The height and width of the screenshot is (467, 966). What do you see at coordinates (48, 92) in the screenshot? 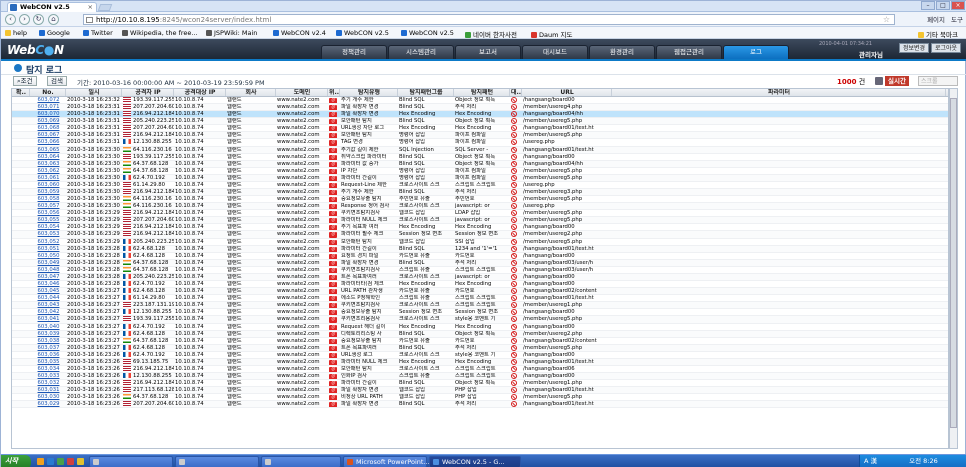
I see `col-header-no: No.` at bounding box center [48, 92].